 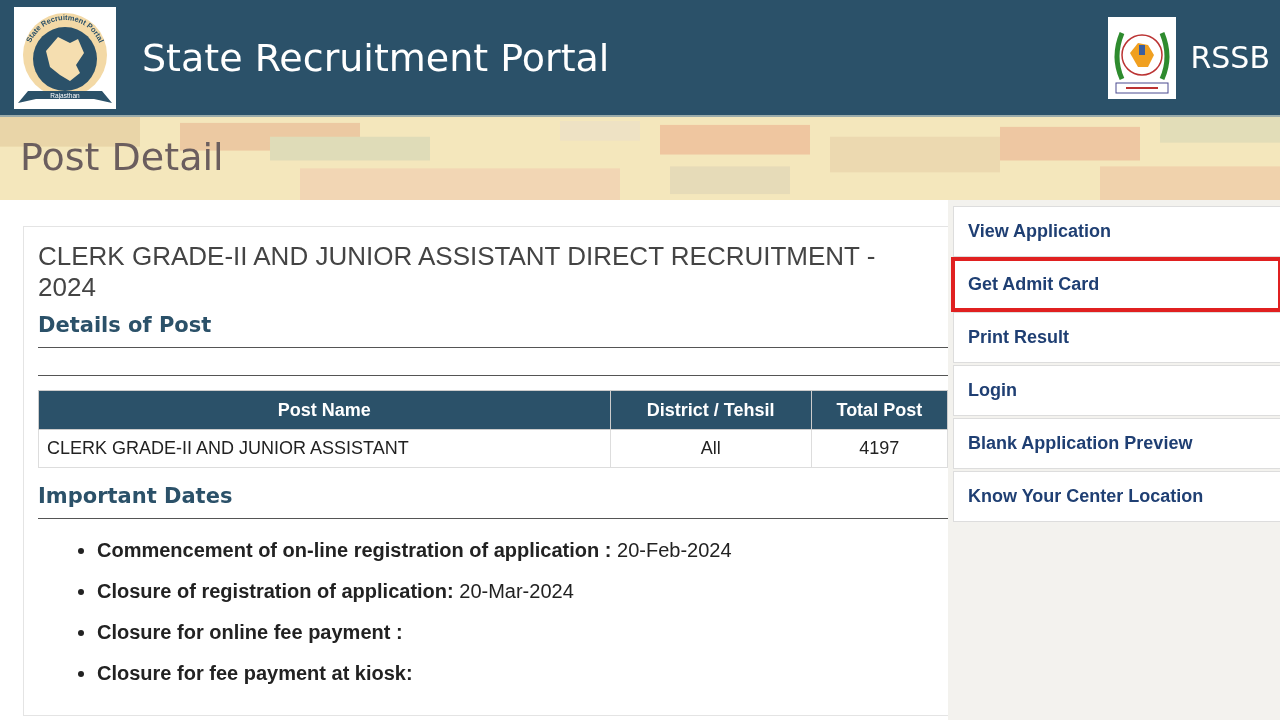 I want to click on sidebar-link: Print Result, so click(x=1116, y=337).